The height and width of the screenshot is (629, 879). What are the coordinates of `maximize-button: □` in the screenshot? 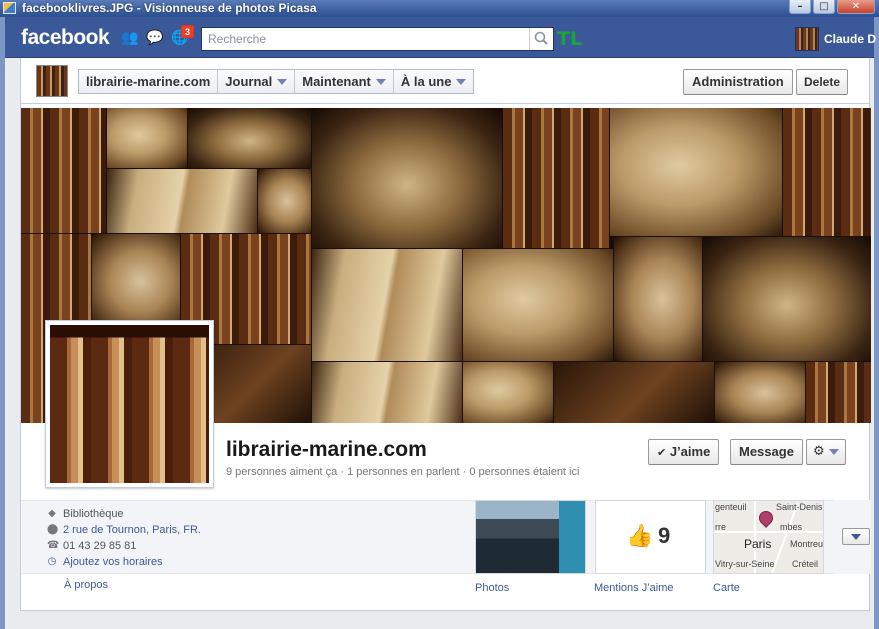 It's located at (824, 7).